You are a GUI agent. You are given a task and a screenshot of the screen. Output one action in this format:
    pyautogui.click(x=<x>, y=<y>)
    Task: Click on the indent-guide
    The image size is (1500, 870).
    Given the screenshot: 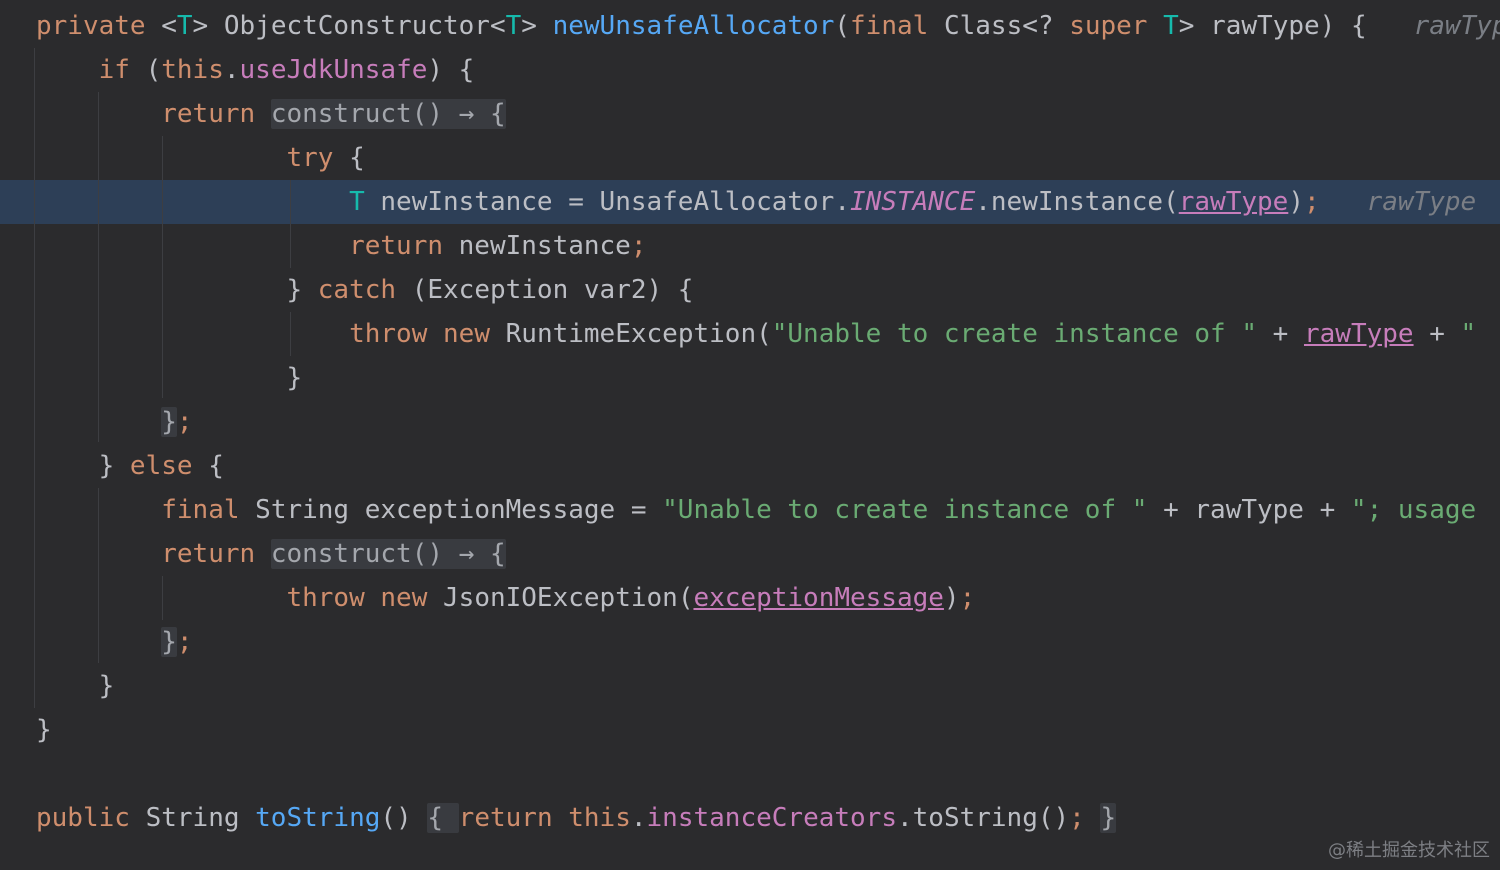 What is the action you would take?
    pyautogui.click(x=34, y=378)
    